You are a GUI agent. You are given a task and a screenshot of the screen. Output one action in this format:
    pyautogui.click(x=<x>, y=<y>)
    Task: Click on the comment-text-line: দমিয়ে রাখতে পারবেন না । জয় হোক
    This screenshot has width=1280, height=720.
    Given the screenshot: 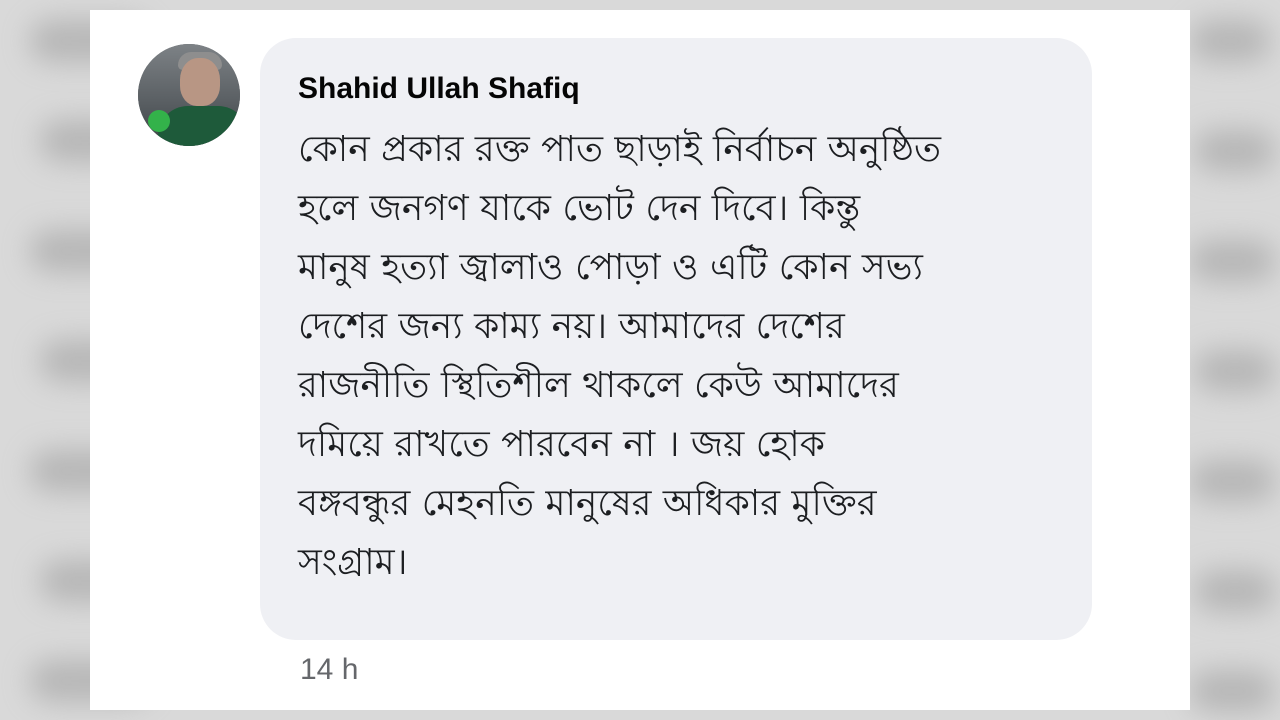 What is the action you would take?
    pyautogui.click(x=561, y=444)
    